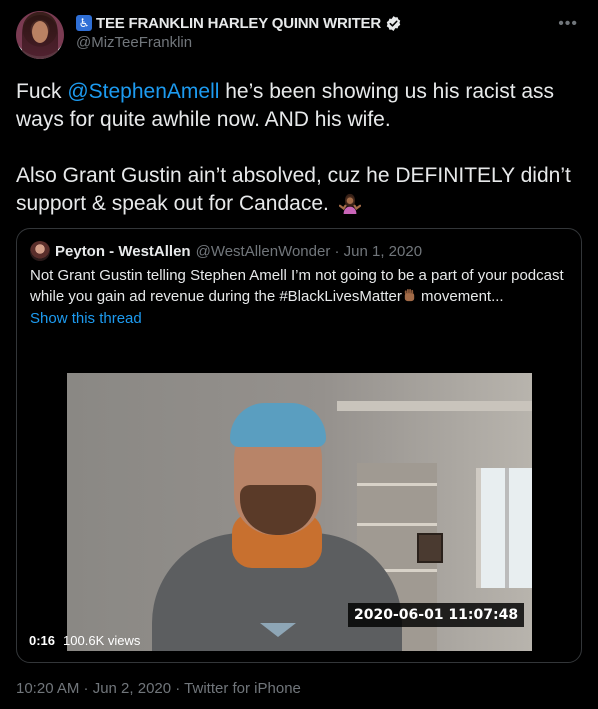  I want to click on video-picture-frame, so click(430, 548).